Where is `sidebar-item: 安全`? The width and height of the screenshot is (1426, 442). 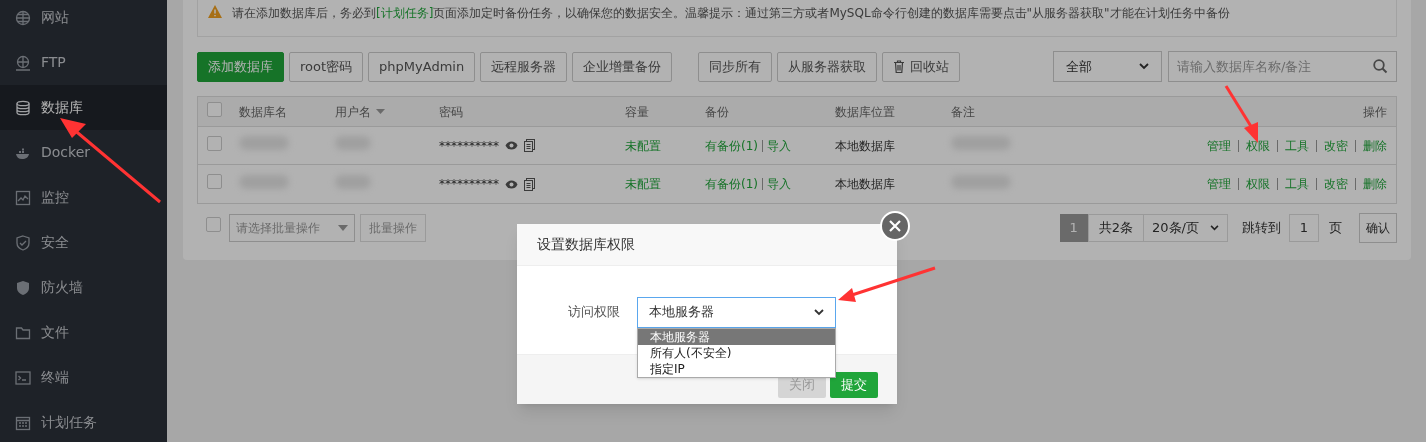
sidebar-item: 安全 is located at coordinates (83, 242).